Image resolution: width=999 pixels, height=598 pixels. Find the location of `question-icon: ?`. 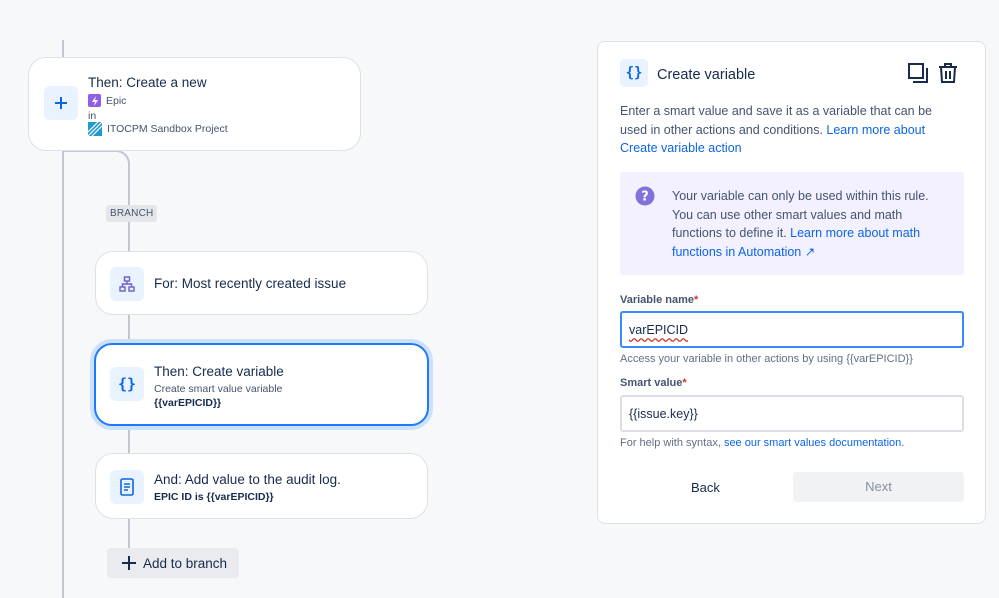

question-icon: ? is located at coordinates (645, 196).